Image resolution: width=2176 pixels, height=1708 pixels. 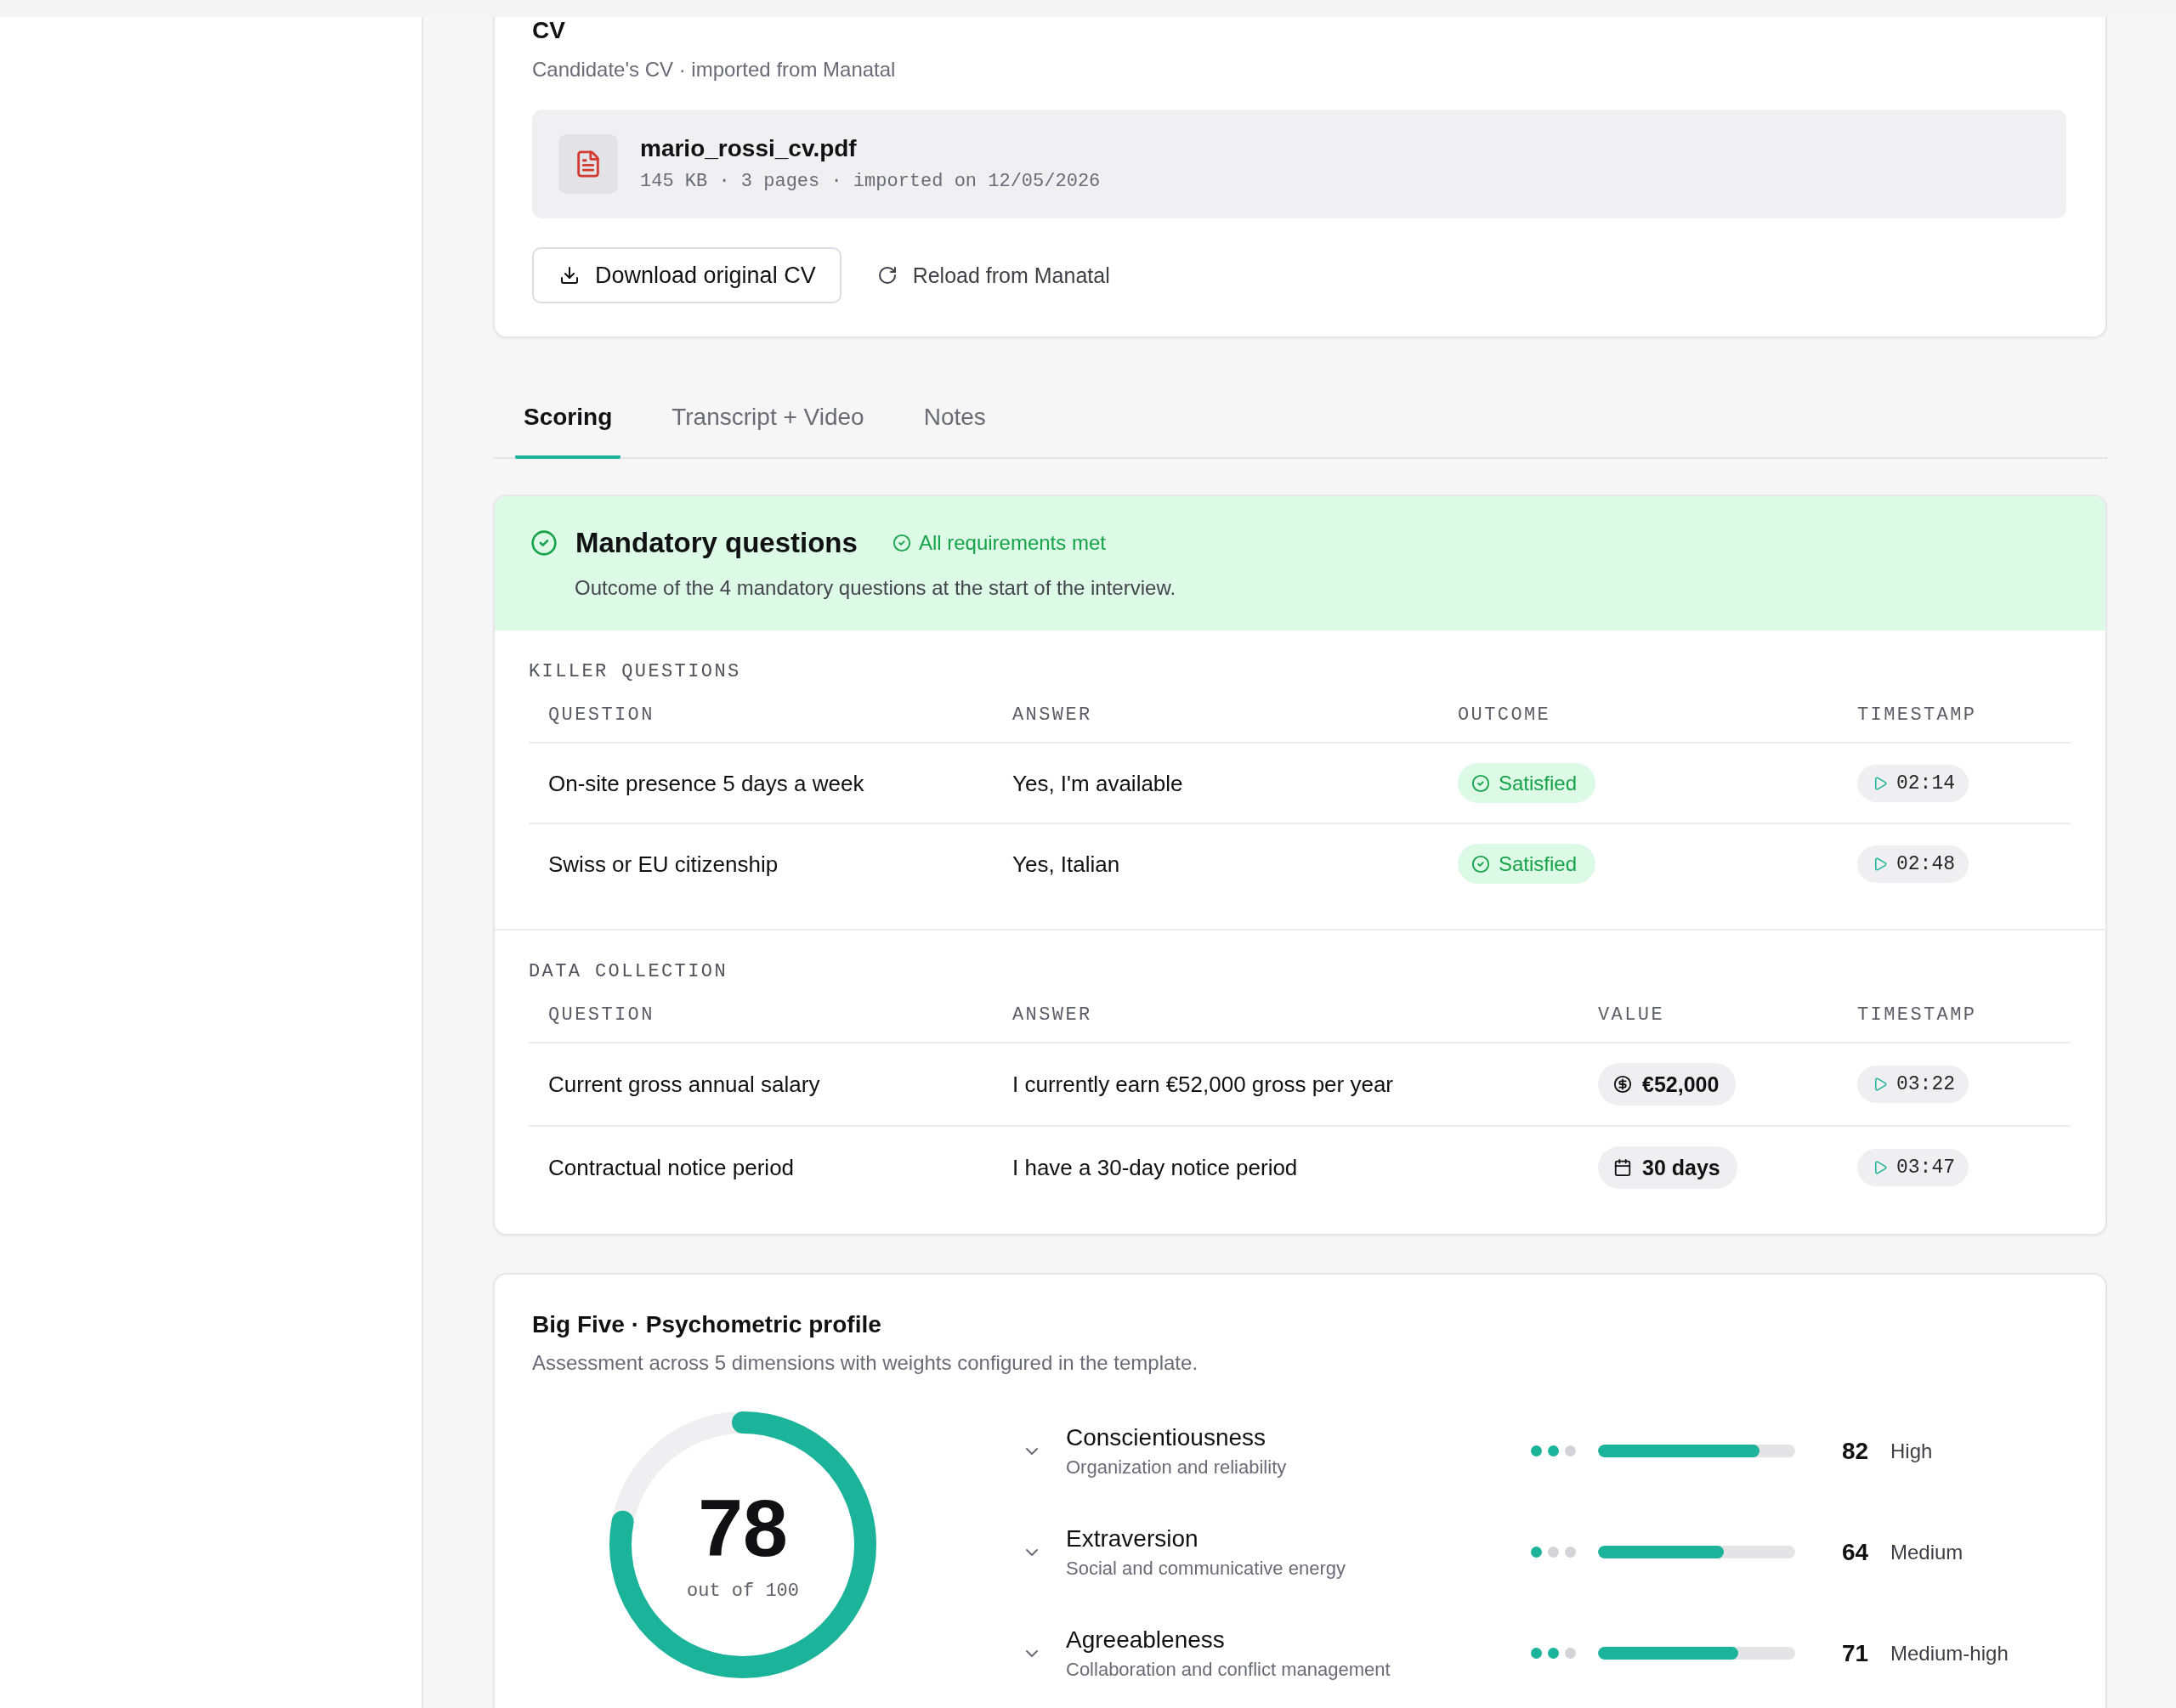 I want to click on question-cell-text: On-site presence 5 days a week, so click(x=706, y=783).